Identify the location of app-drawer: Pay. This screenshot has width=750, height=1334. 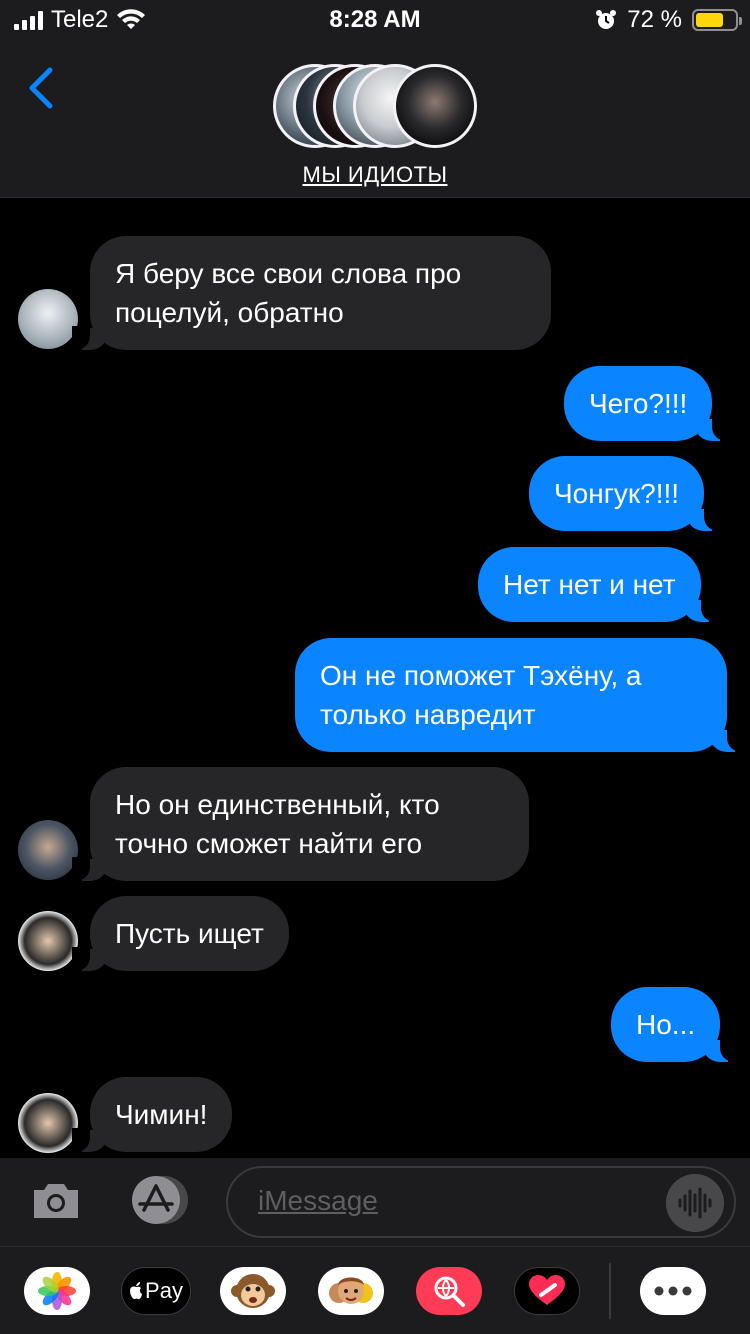
(375, 1290).